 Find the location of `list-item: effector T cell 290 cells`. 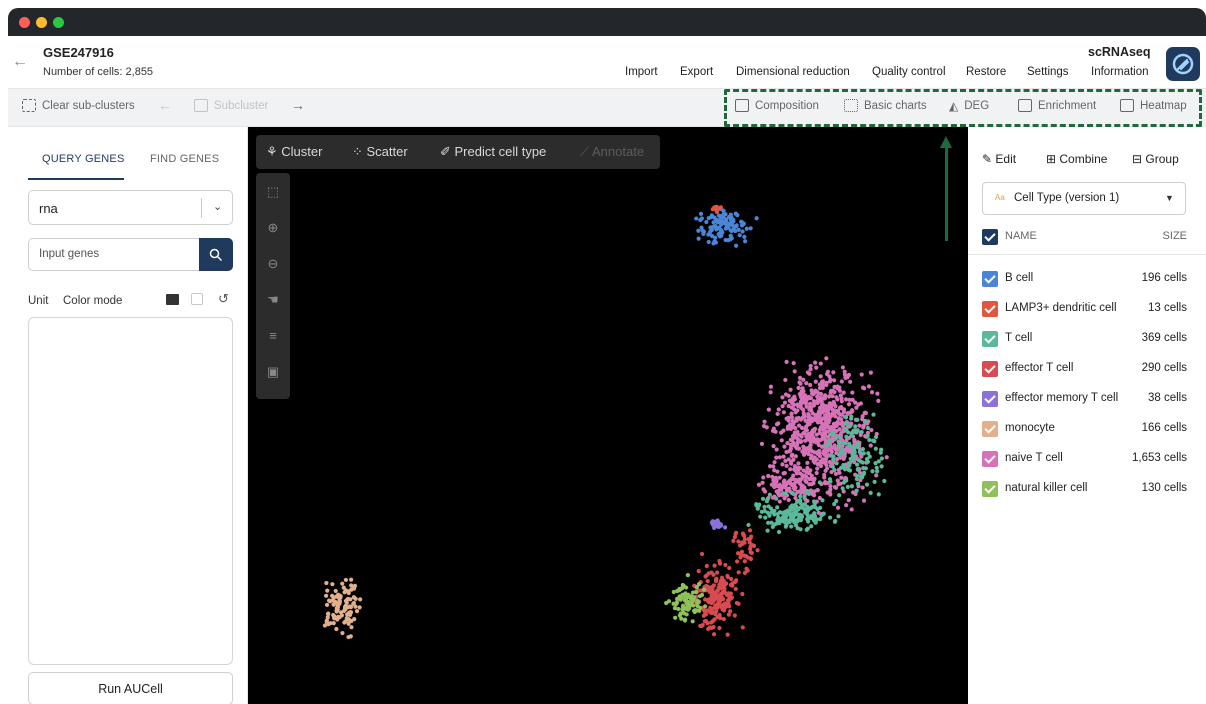

list-item: effector T cell 290 cells is located at coordinates (1087, 371).